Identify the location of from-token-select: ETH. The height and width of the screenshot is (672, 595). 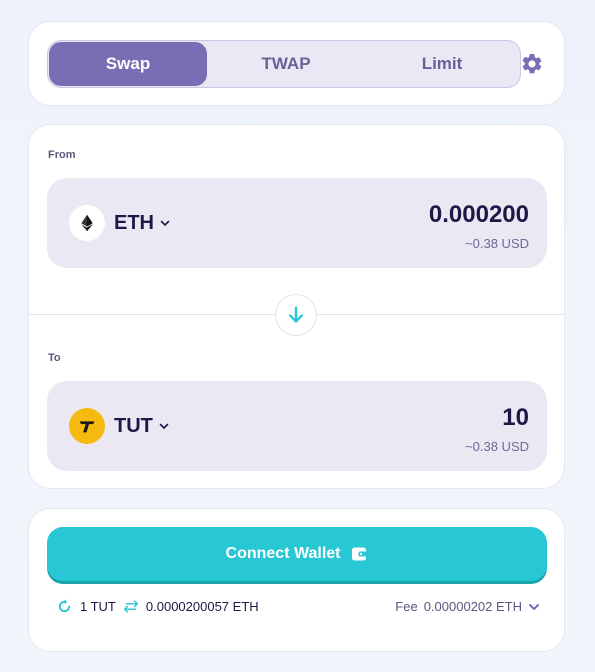
(119, 223).